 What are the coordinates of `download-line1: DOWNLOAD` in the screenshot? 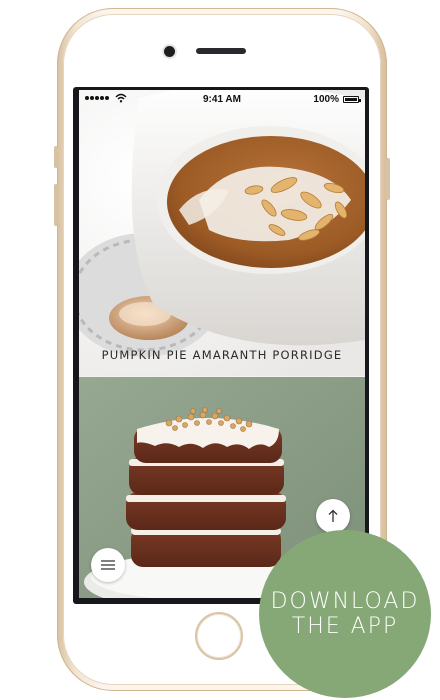 It's located at (345, 601).